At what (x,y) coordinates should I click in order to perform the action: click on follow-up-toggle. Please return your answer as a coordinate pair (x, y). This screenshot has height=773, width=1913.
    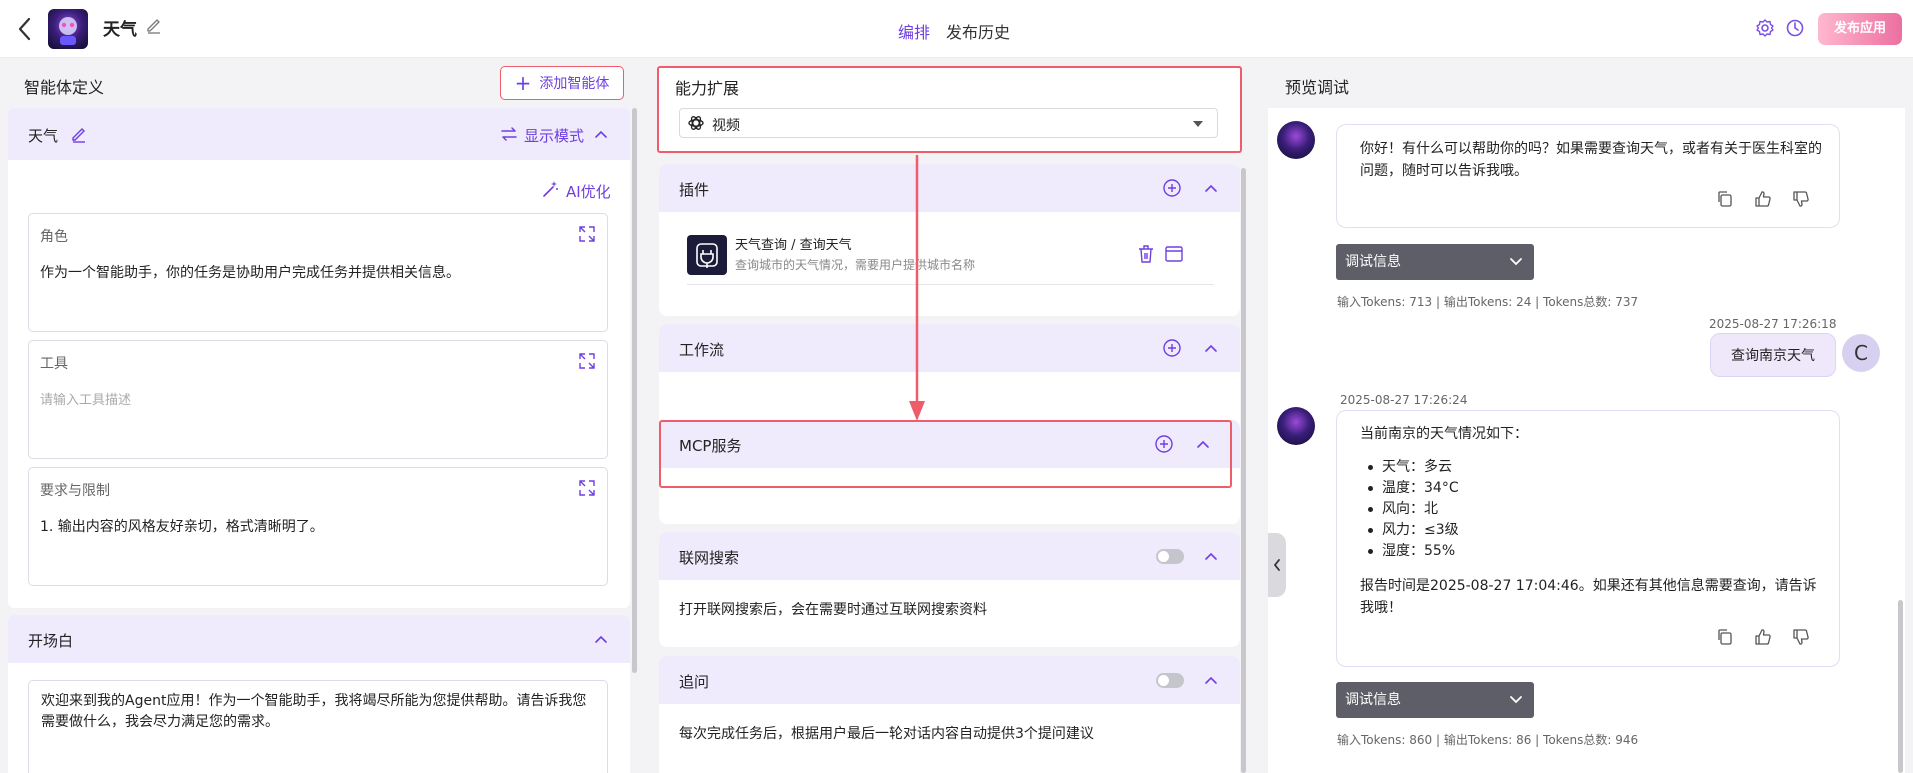
    Looking at the image, I should click on (1170, 680).